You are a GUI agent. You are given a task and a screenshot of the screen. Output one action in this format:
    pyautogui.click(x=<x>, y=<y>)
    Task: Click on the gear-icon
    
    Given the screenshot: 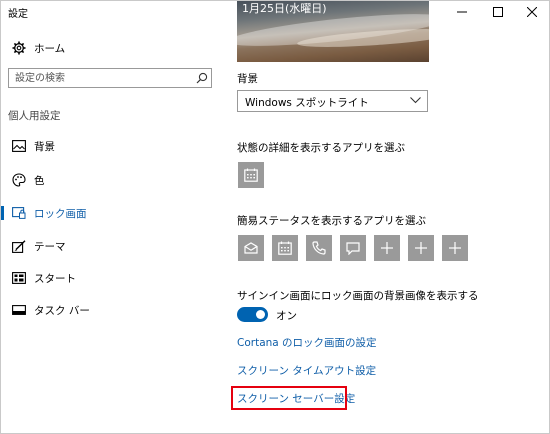 What is the action you would take?
    pyautogui.click(x=19, y=48)
    